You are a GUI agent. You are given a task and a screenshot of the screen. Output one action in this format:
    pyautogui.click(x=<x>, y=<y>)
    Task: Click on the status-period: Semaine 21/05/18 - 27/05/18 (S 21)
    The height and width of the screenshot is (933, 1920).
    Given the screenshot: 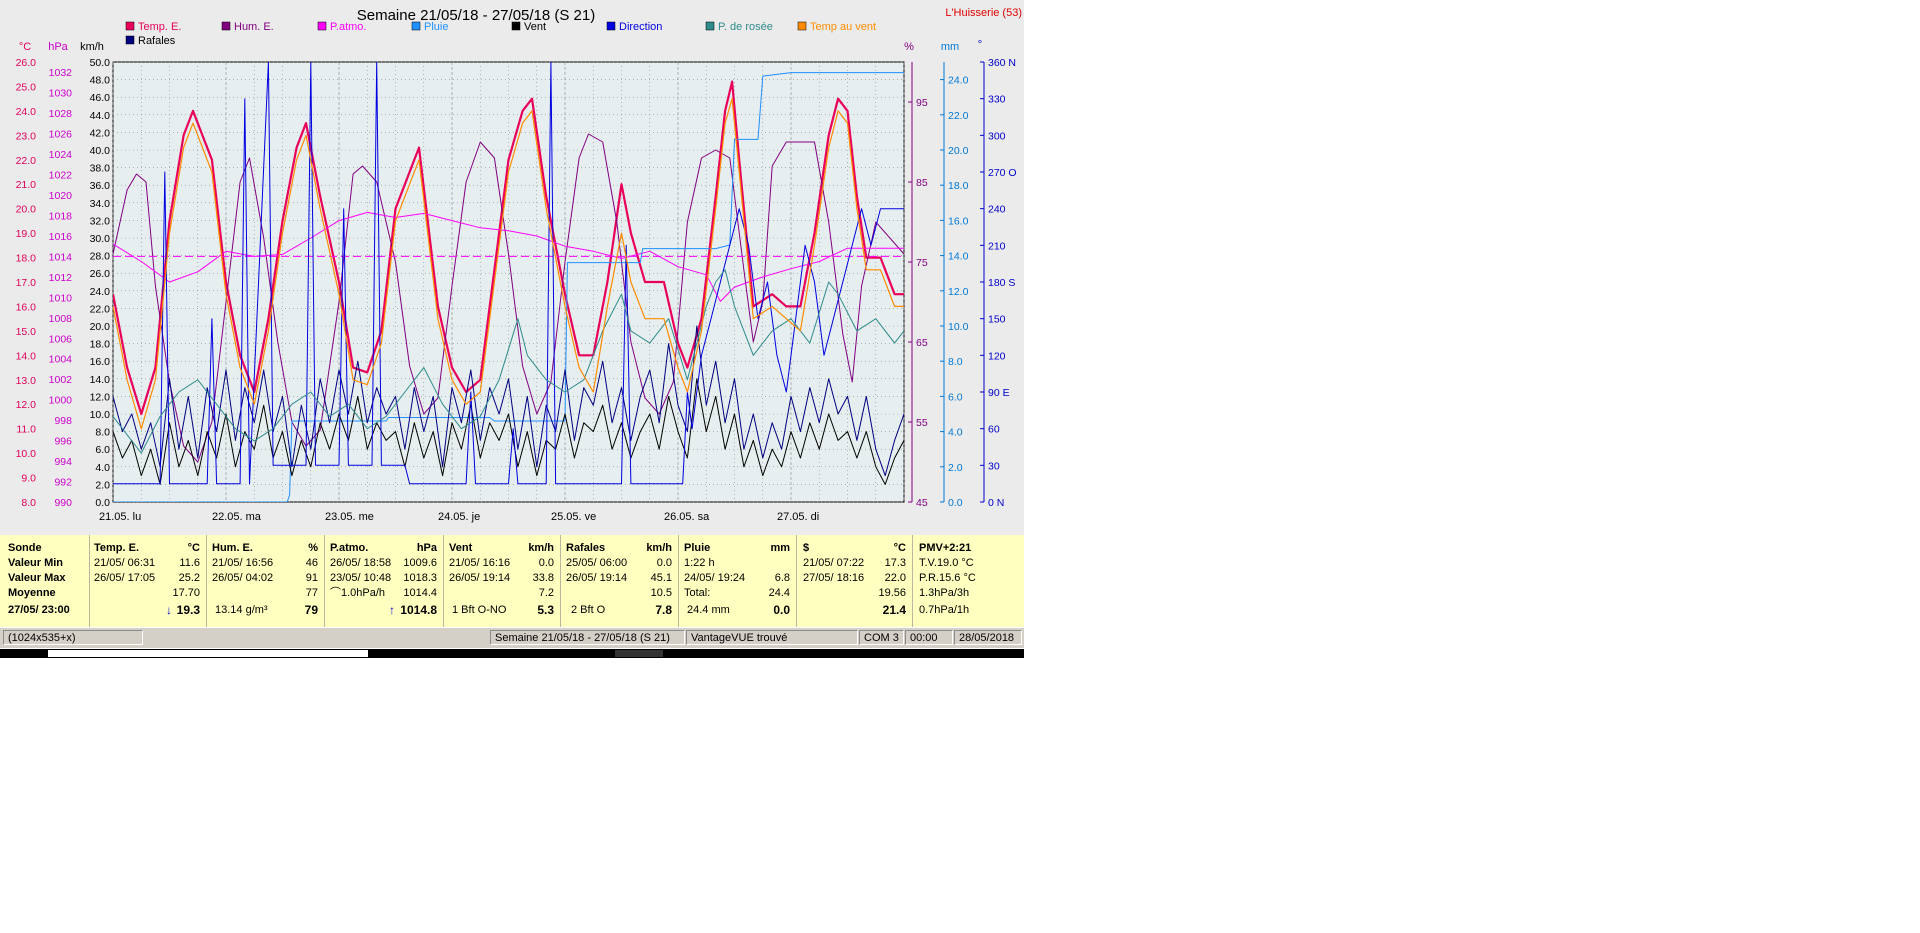 What is the action you would take?
    pyautogui.click(x=587, y=637)
    